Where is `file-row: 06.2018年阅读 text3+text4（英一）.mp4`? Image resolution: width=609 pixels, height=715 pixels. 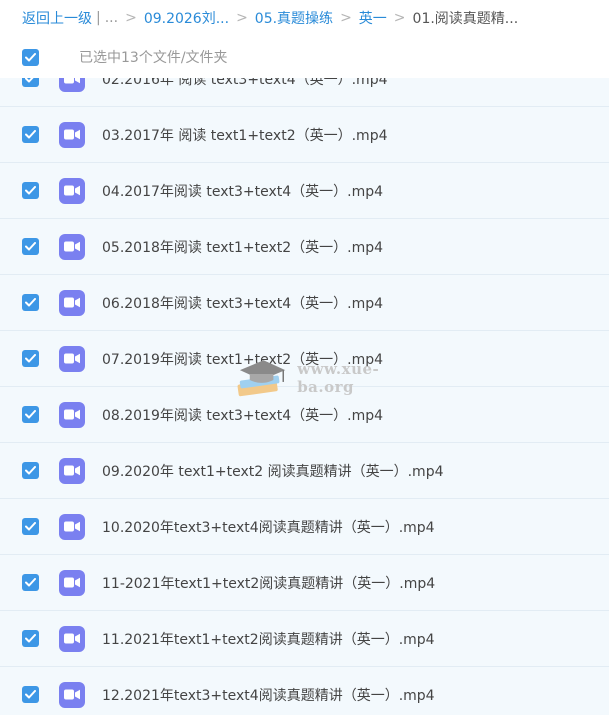 file-row: 06.2018年阅读 text3+text4（英一）.mp4 is located at coordinates (304, 303).